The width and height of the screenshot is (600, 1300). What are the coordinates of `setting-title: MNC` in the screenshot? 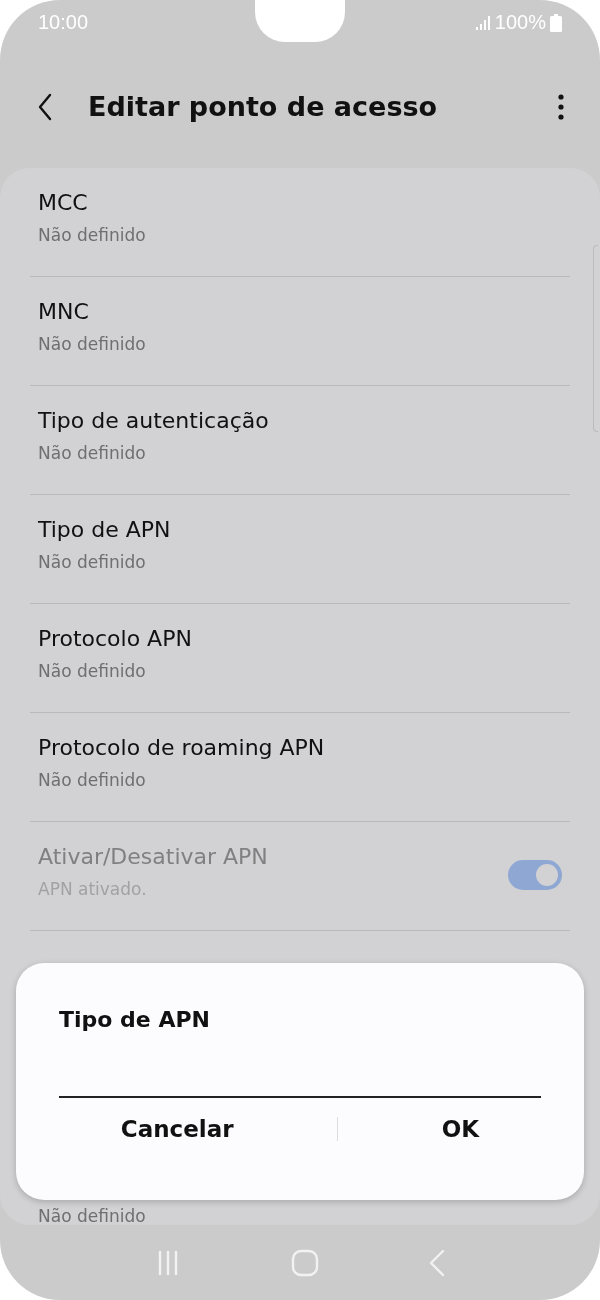 It's located at (63, 312).